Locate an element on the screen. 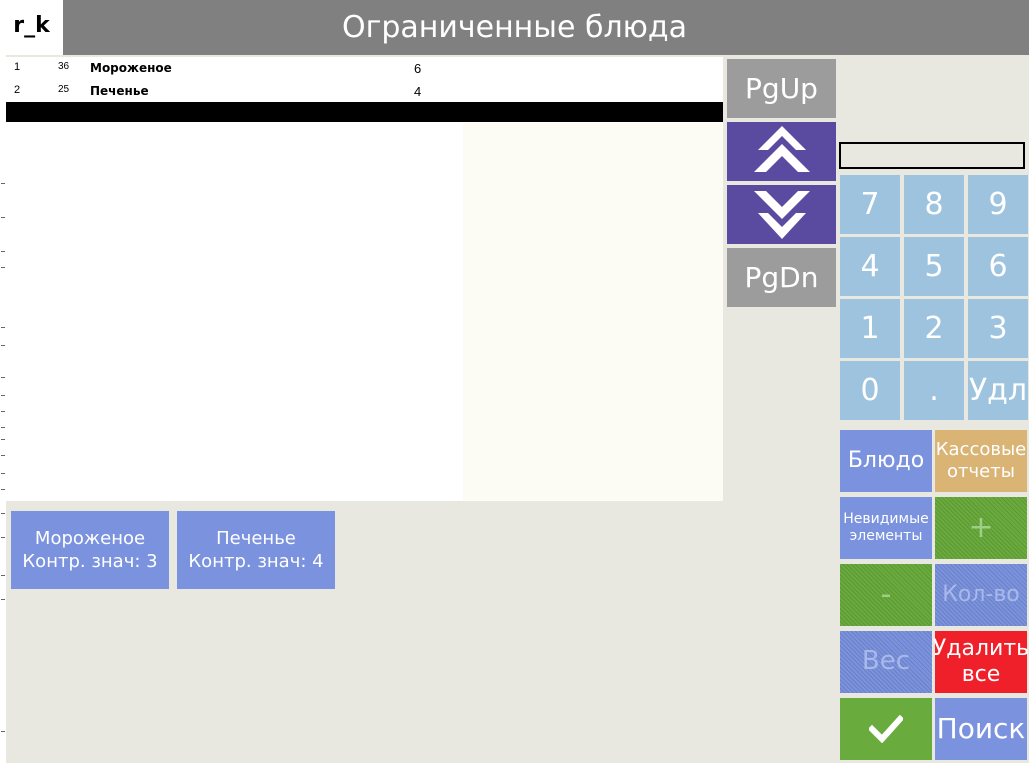  order-list-empty-area is located at coordinates (593, 312).